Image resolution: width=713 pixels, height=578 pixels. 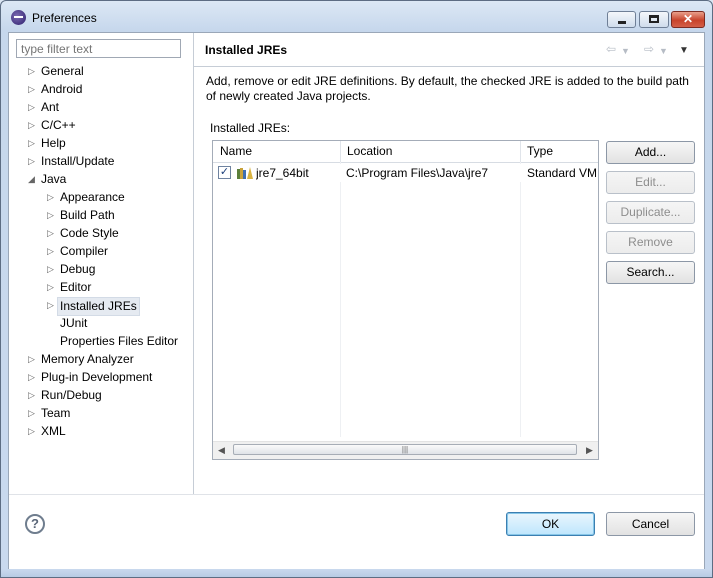 I want to click on eclipse-app-icon, so click(x=18, y=17).